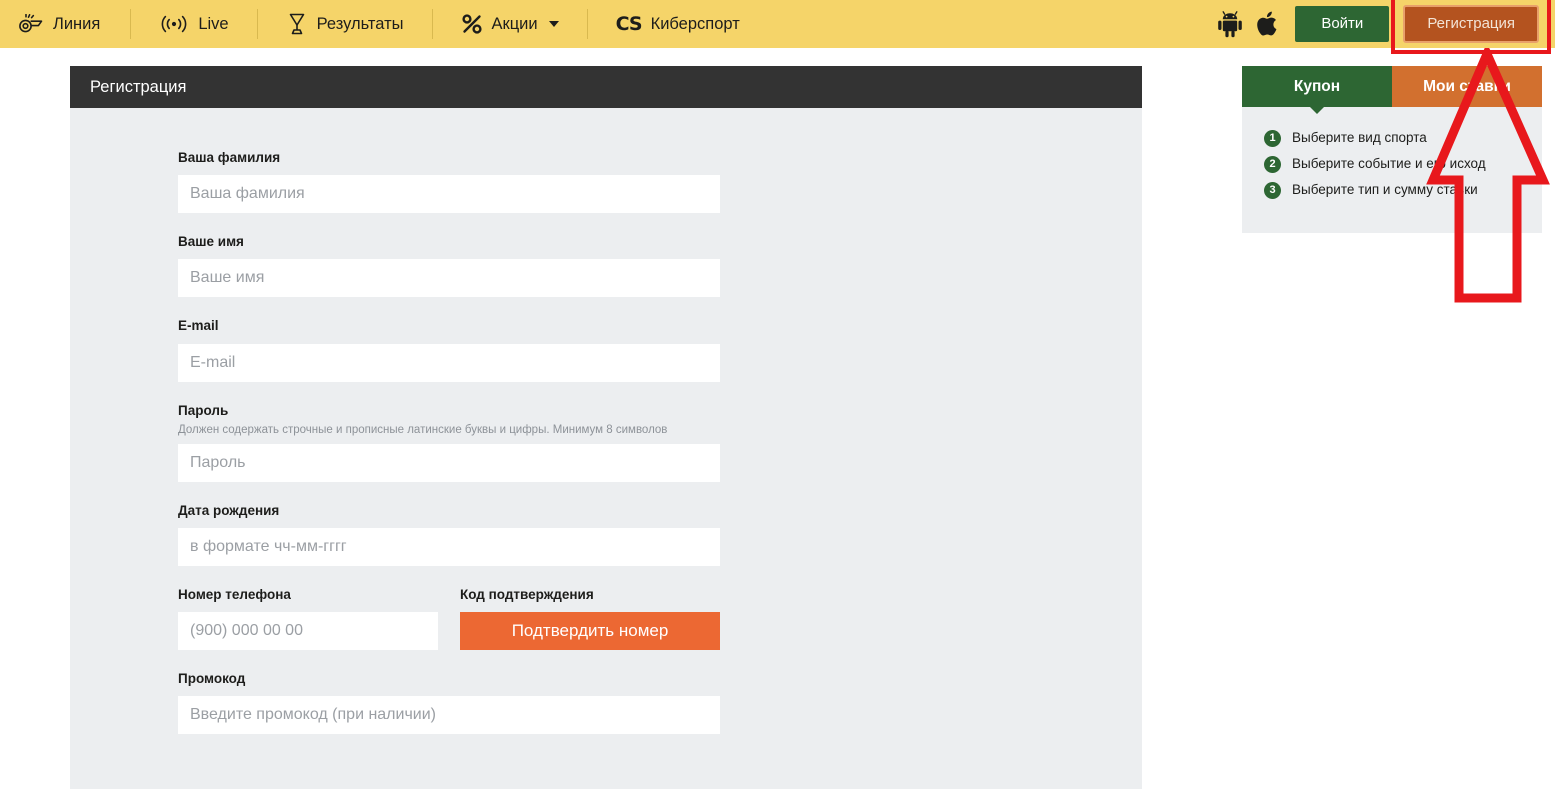 The image size is (1555, 789). What do you see at coordinates (1269, 24) in the screenshot?
I see `apple-icon` at bounding box center [1269, 24].